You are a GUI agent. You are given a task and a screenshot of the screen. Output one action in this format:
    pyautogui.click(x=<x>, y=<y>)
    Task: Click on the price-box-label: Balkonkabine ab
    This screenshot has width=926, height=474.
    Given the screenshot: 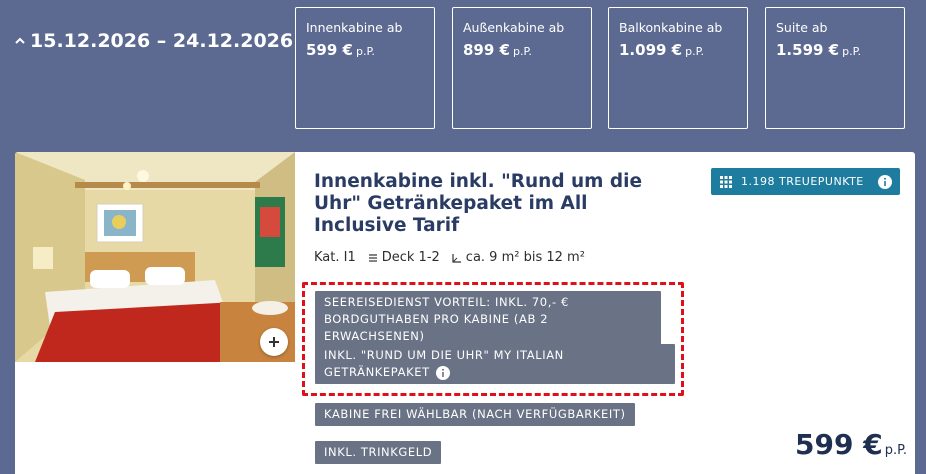 What is the action you would take?
    pyautogui.click(x=671, y=27)
    